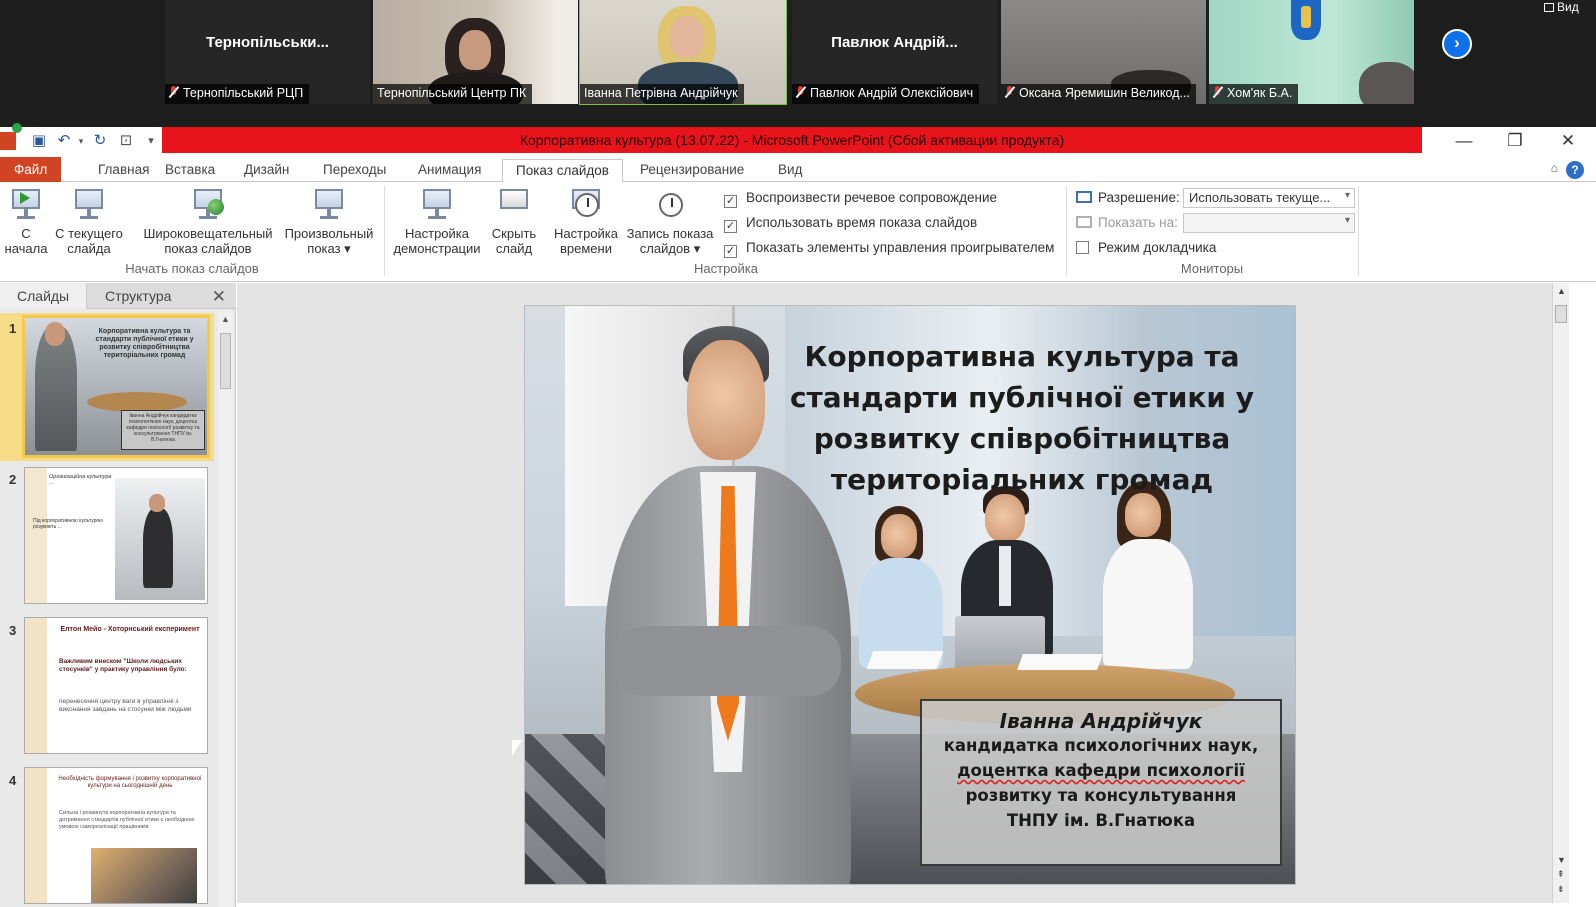  Describe the element at coordinates (1568, 141) in the screenshot. I see `close-button: ✕` at that location.